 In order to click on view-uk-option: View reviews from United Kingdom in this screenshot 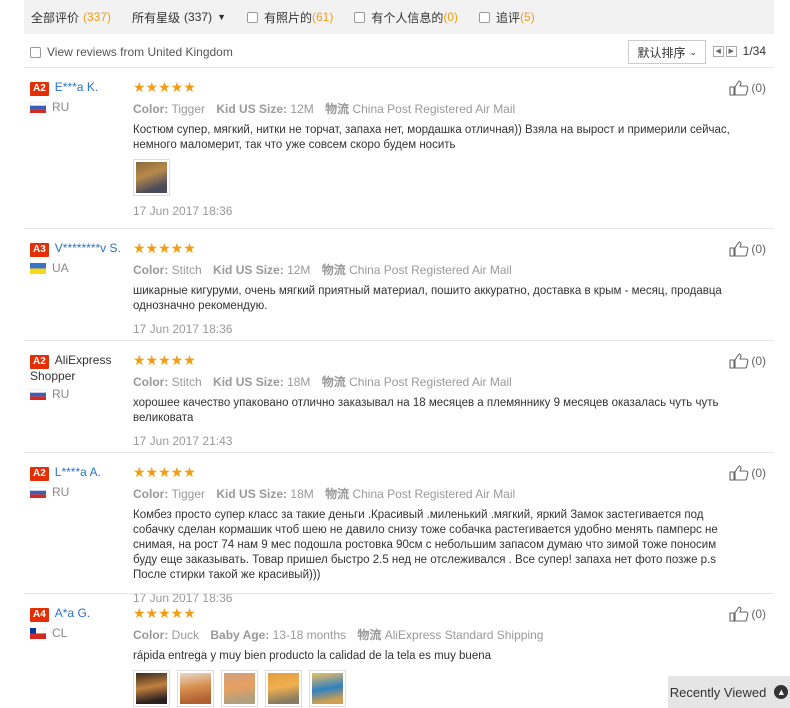, I will do `click(131, 52)`.